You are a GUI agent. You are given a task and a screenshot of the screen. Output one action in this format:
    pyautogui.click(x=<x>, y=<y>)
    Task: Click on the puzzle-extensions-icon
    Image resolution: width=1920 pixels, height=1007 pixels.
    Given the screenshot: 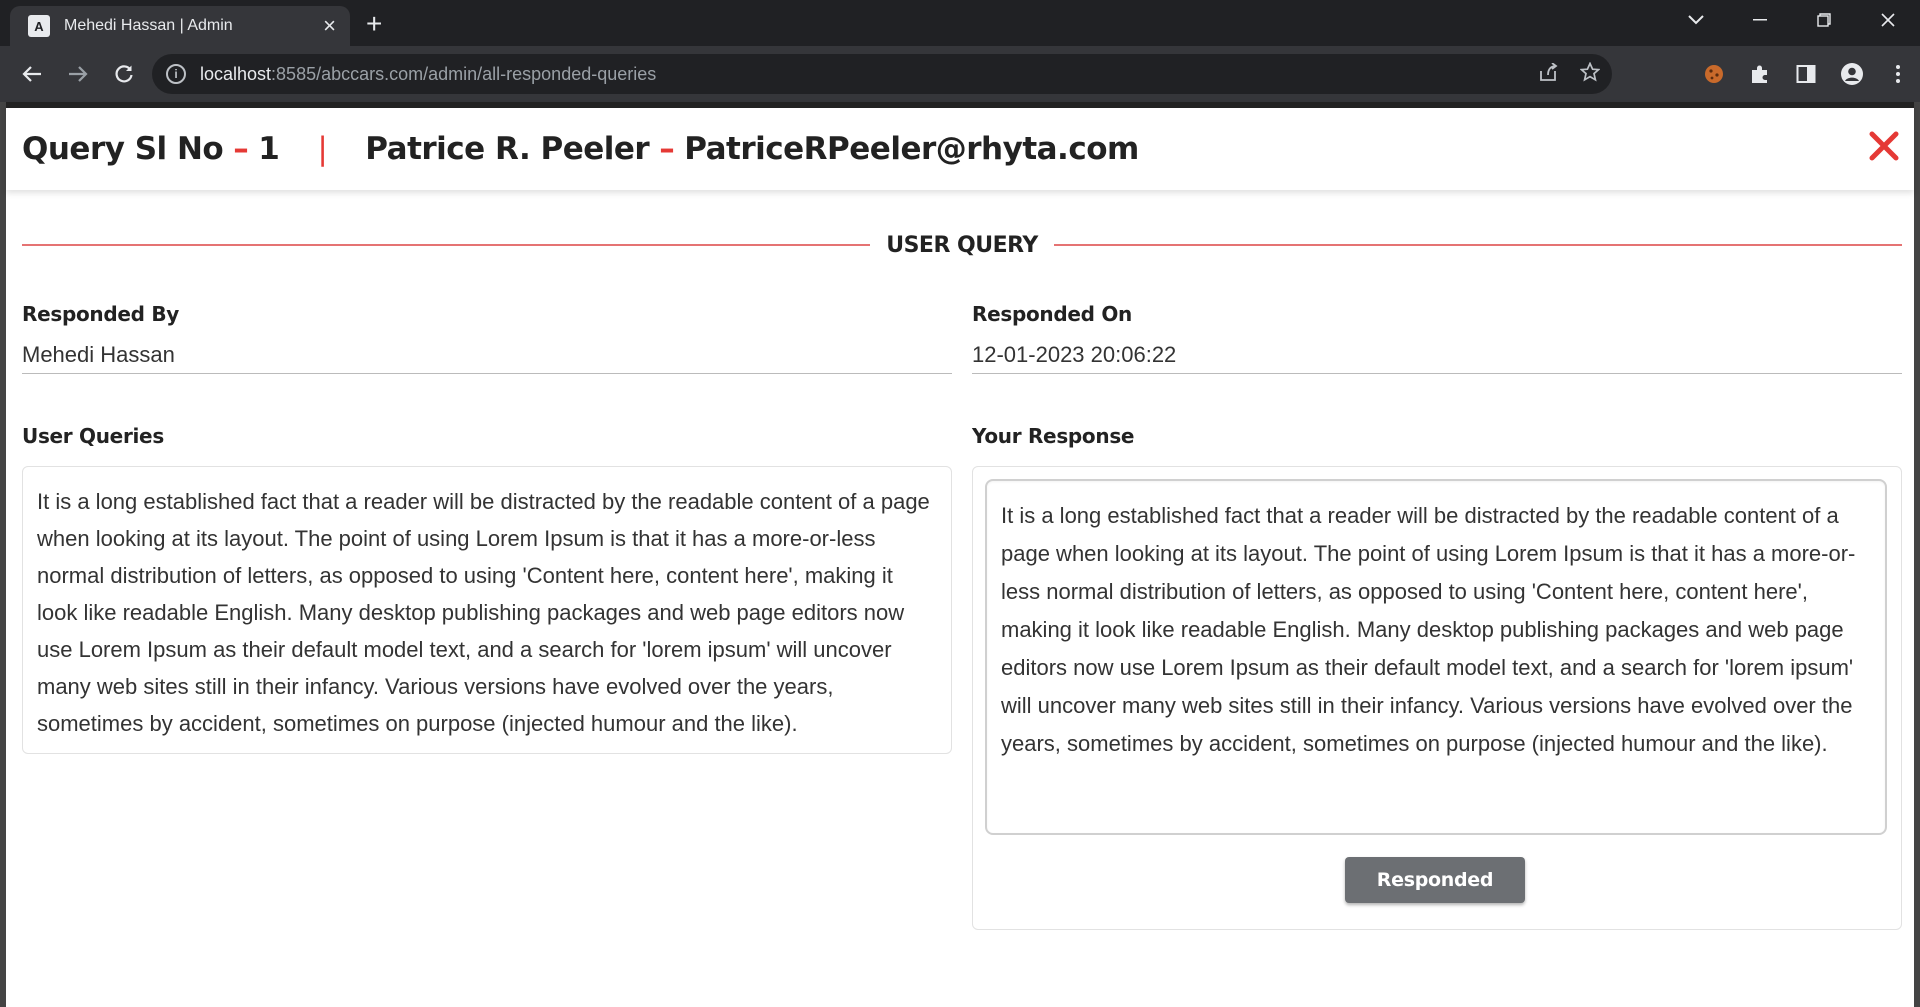 What is the action you would take?
    pyautogui.click(x=1760, y=74)
    